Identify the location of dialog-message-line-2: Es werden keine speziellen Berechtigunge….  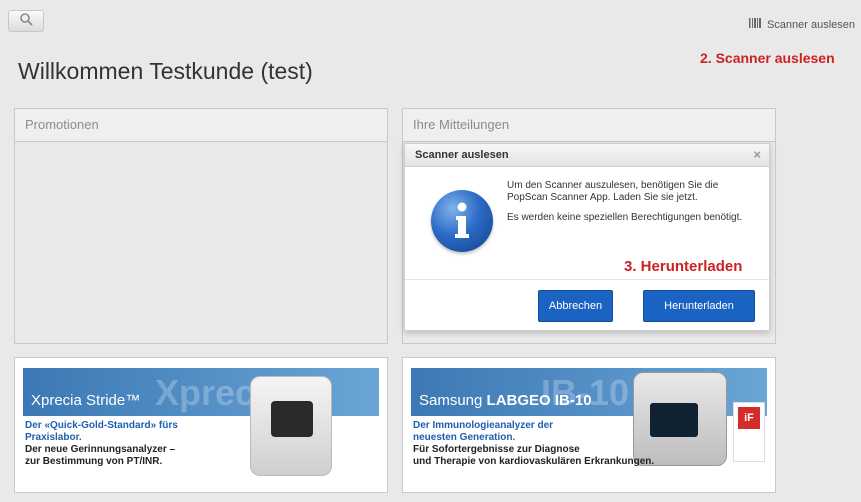
(625, 217).